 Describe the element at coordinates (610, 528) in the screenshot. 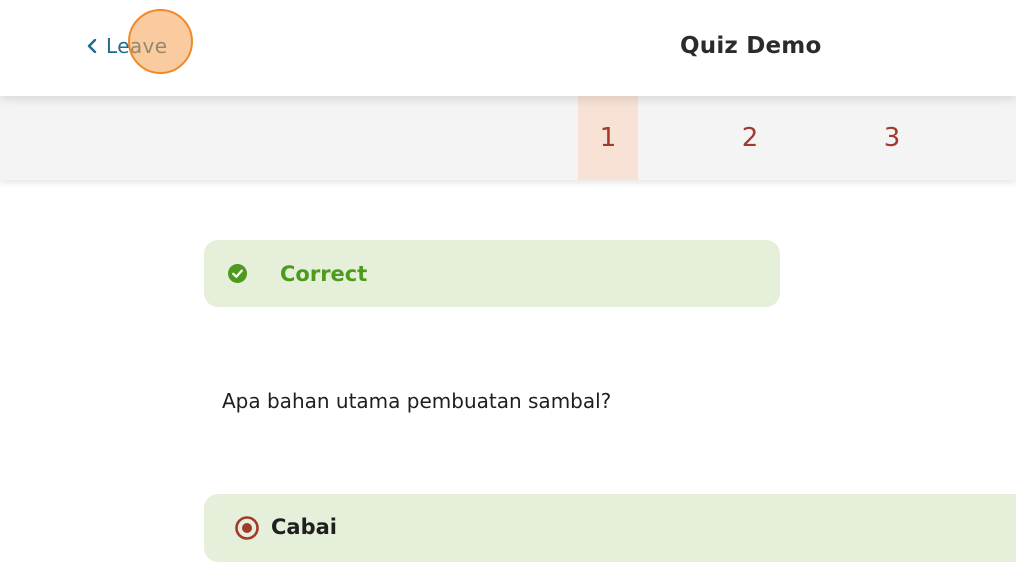

I see `answer-option: Cabai` at that location.